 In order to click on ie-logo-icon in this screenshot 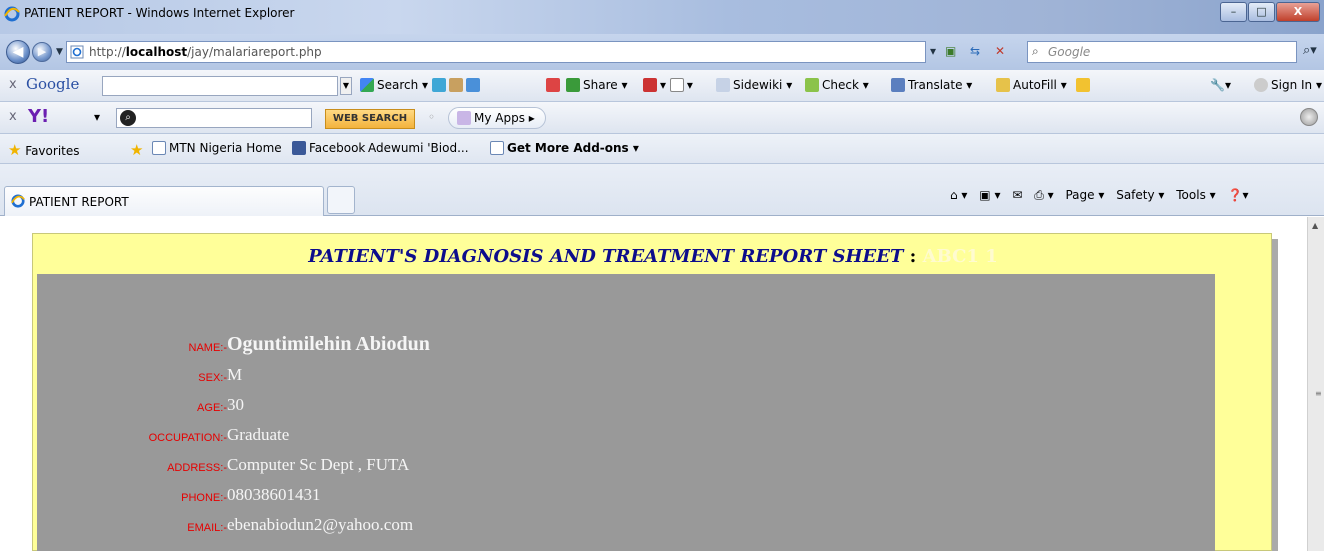, I will do `click(18, 201)`.